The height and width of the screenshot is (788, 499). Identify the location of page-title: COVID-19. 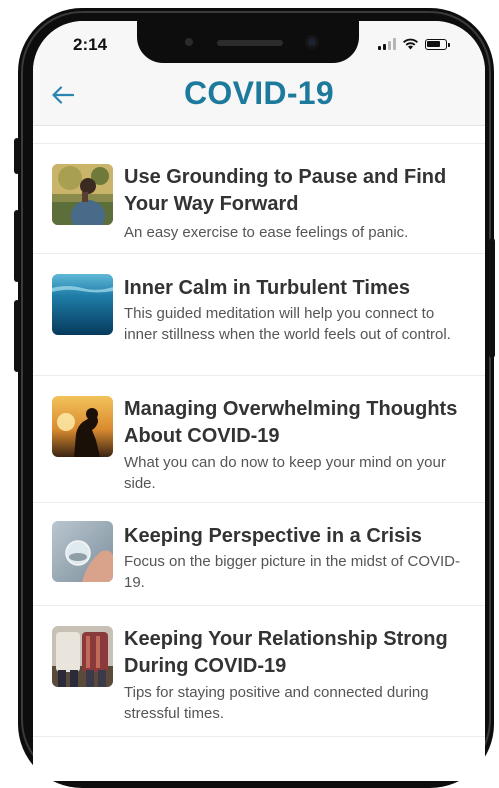
(259, 93).